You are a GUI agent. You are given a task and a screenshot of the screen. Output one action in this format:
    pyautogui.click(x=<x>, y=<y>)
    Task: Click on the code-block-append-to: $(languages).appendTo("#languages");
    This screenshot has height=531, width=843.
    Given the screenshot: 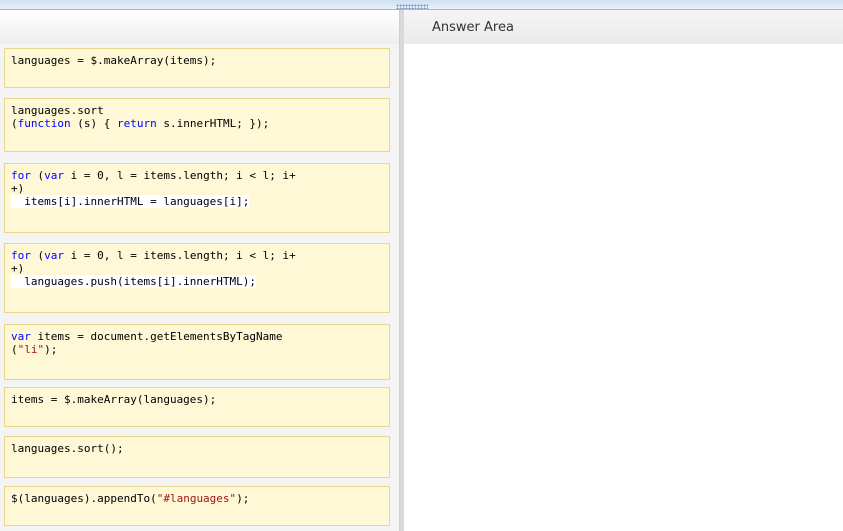 What is the action you would take?
    pyautogui.click(x=197, y=506)
    